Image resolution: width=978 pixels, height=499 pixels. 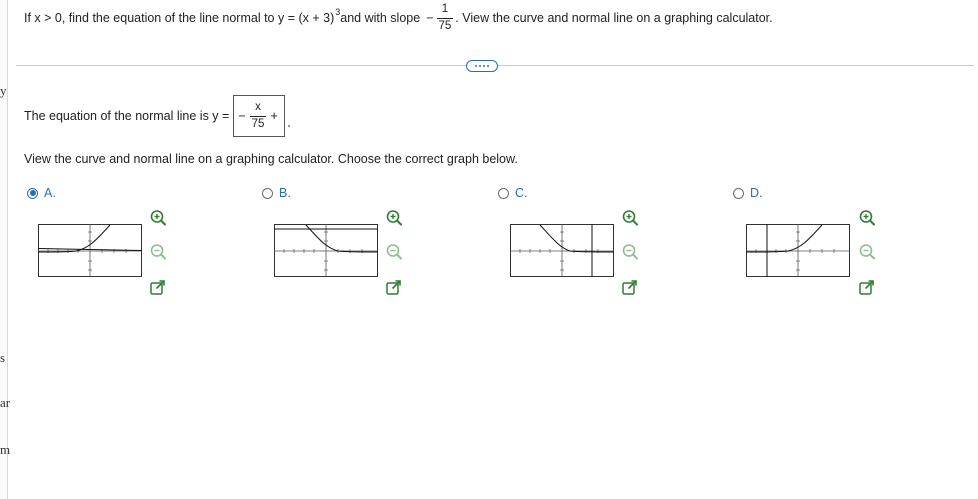 What do you see at coordinates (338, 12) in the screenshot?
I see `question-exponent: 3` at bounding box center [338, 12].